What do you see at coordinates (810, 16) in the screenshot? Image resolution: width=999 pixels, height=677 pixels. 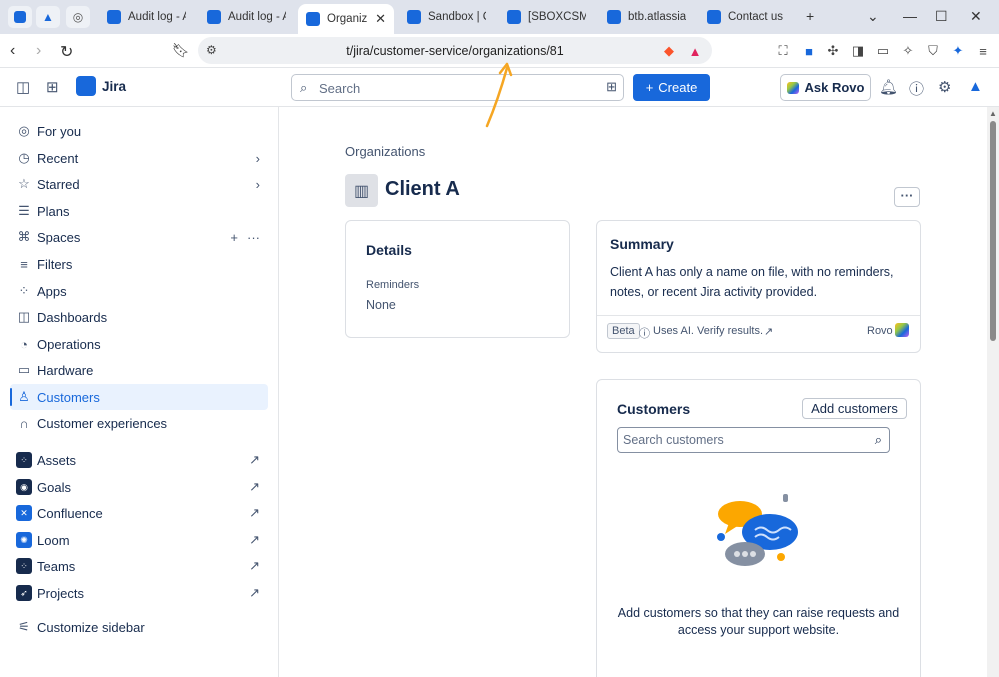 I see `new-tab-icon: +` at bounding box center [810, 16].